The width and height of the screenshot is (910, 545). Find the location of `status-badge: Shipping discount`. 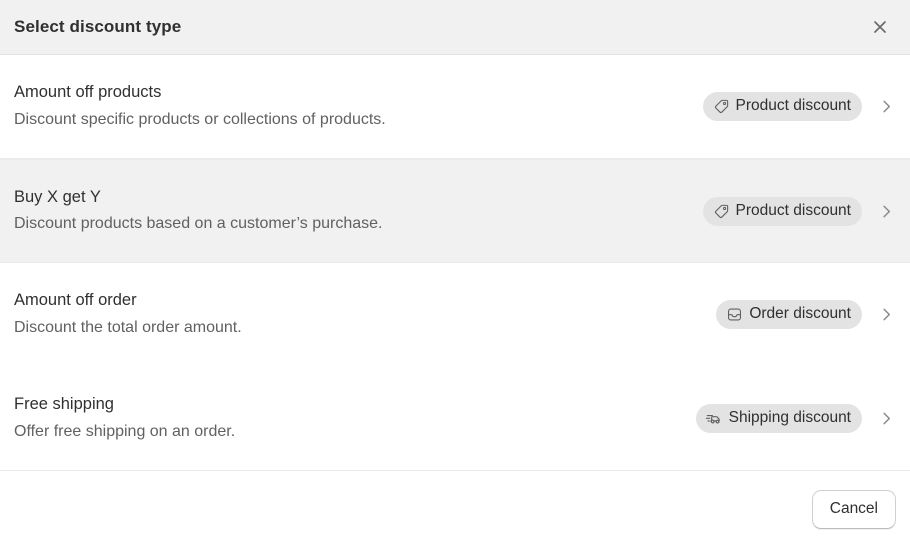

status-badge: Shipping discount is located at coordinates (778, 418).